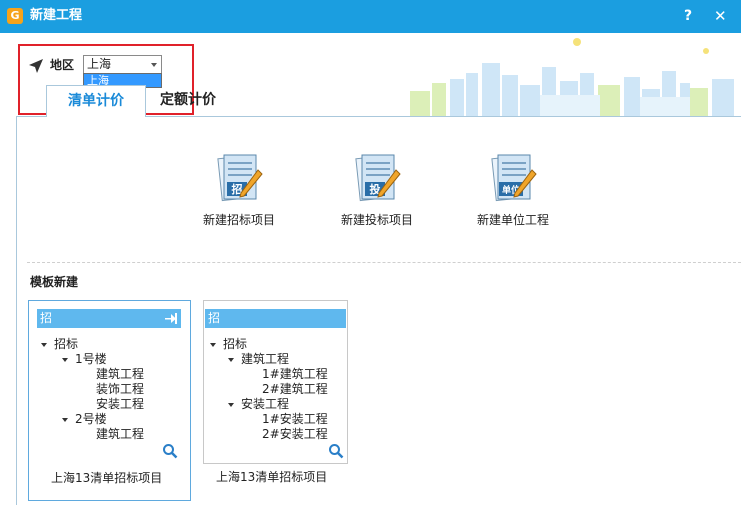 Image resolution: width=741 pixels, height=505 pixels. Describe the element at coordinates (384, 262) in the screenshot. I see `section-divider` at that location.